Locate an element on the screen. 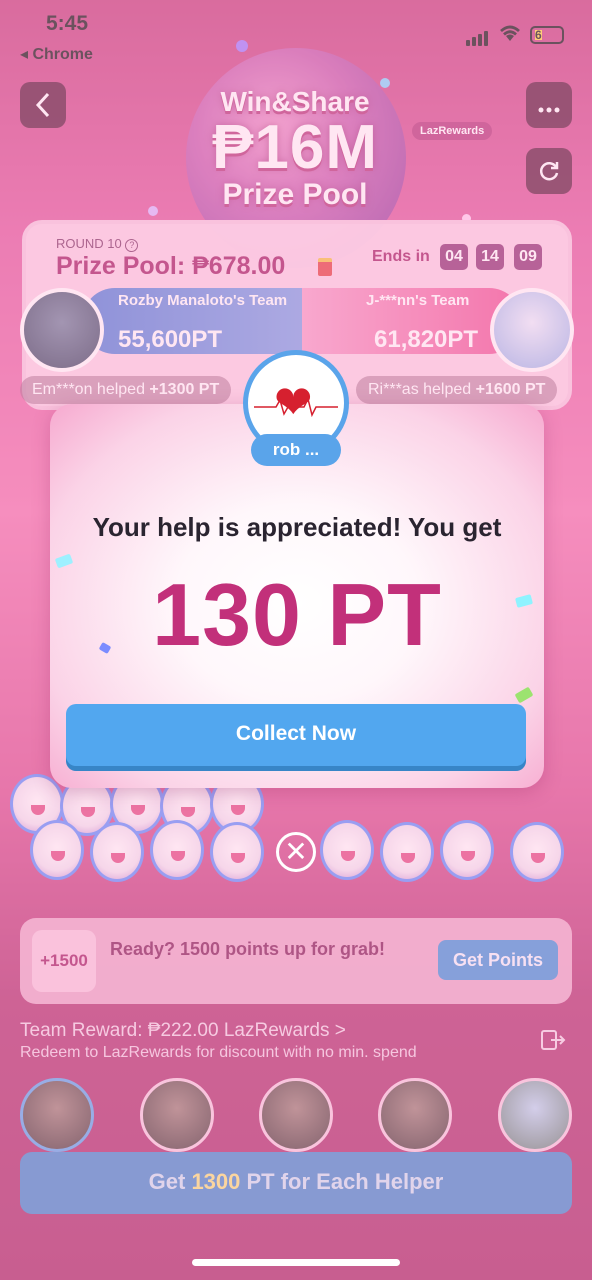  collect-now-button: Collect Now is located at coordinates (296, 735).